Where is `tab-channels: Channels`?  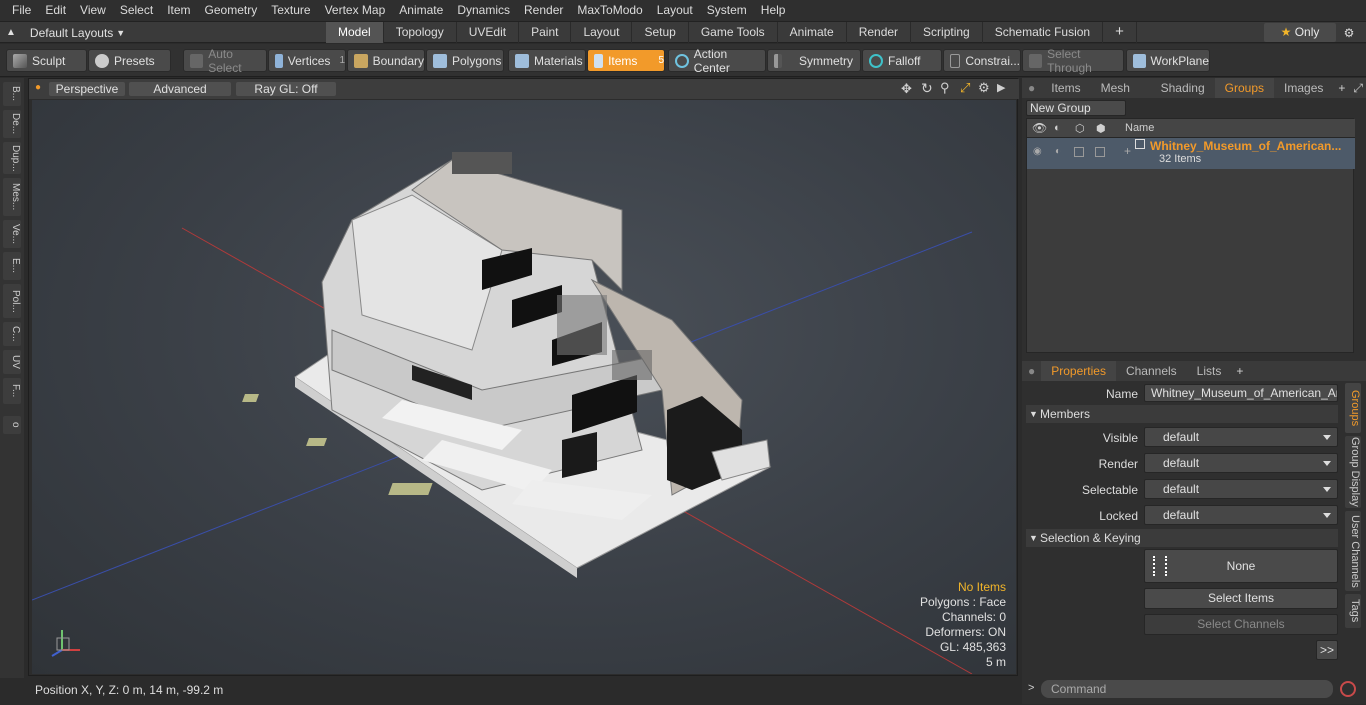 tab-channels: Channels is located at coordinates (1151, 371).